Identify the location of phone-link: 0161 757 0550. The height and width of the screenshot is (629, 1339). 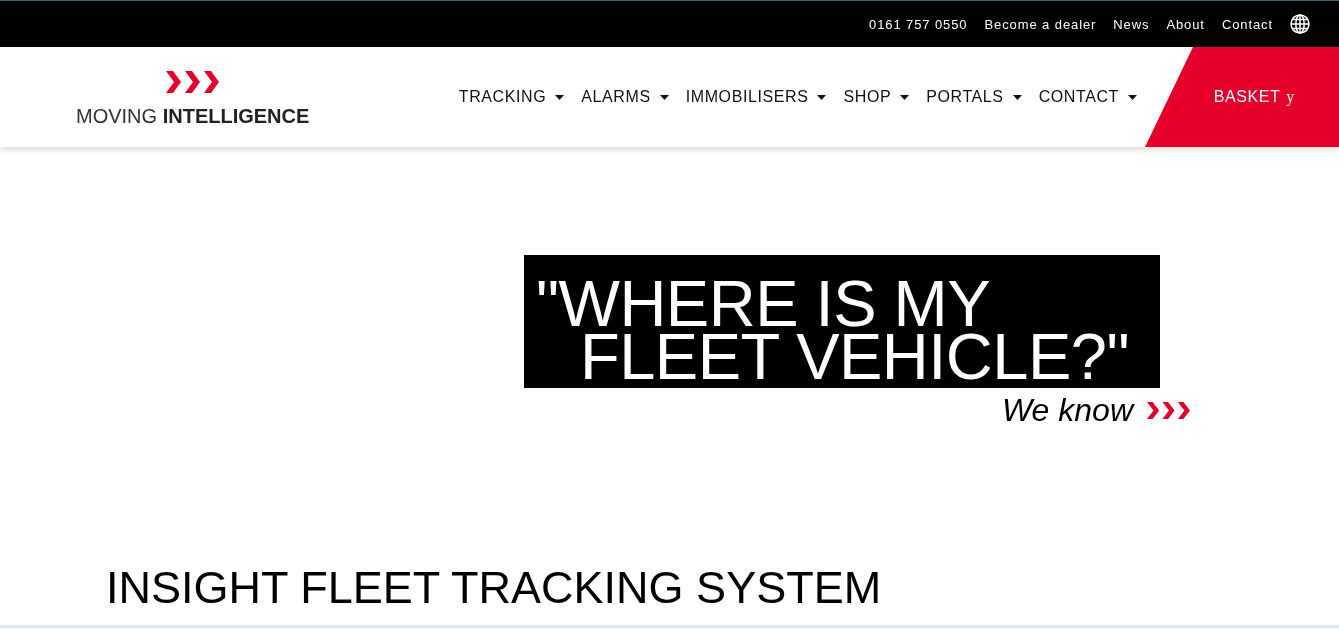
(918, 24).